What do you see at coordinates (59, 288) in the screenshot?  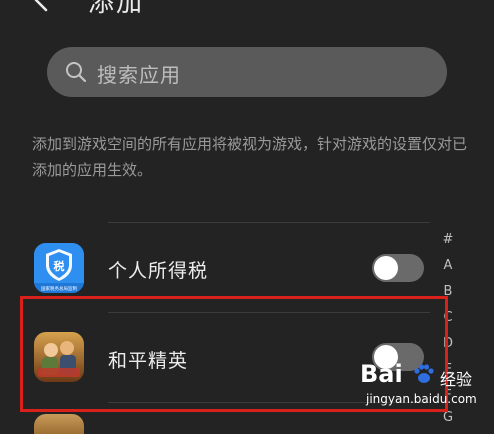 I see `tax-icon-subtext: 国家税务总局监制` at bounding box center [59, 288].